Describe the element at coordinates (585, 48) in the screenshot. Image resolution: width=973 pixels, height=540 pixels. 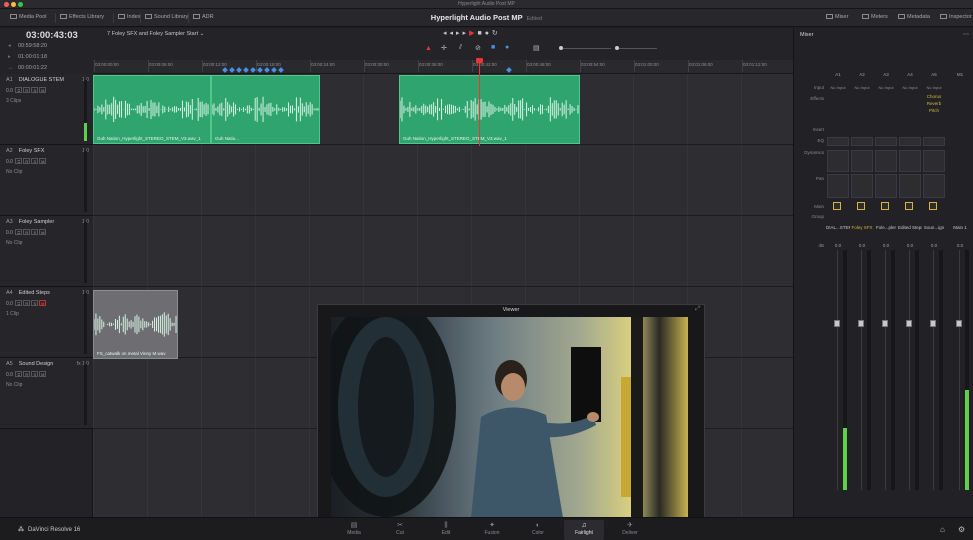
I see `zoom-slider` at that location.